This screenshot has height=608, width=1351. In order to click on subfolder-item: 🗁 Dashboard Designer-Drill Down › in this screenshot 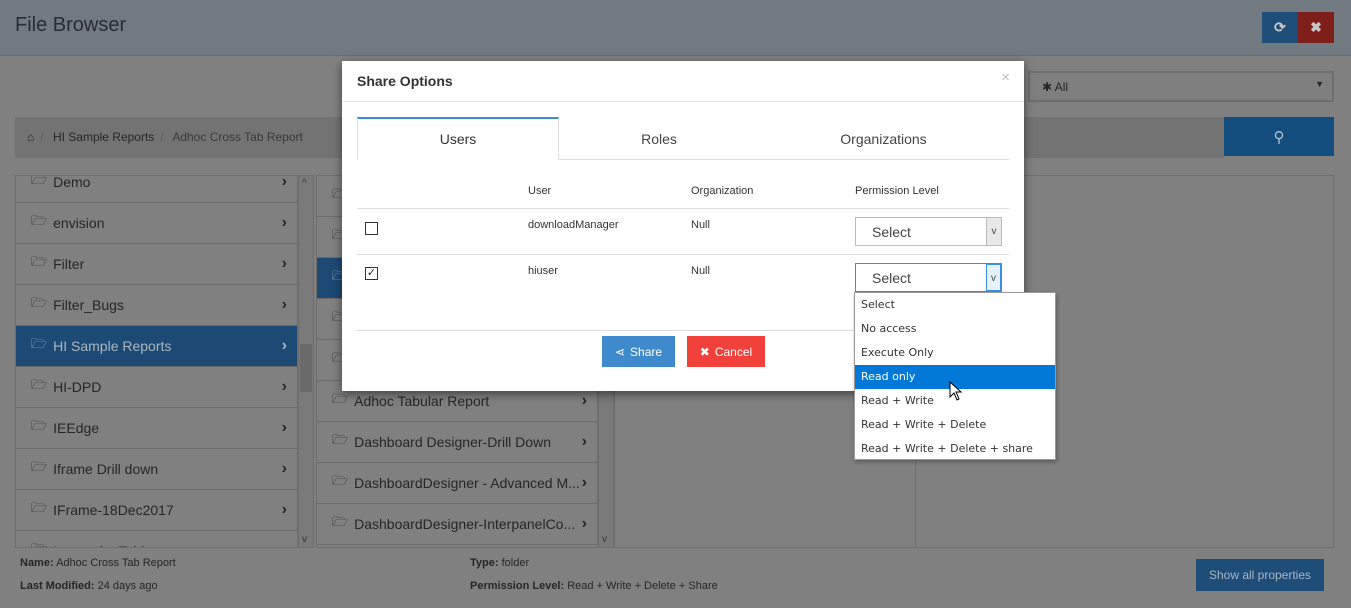, I will do `click(457, 442)`.